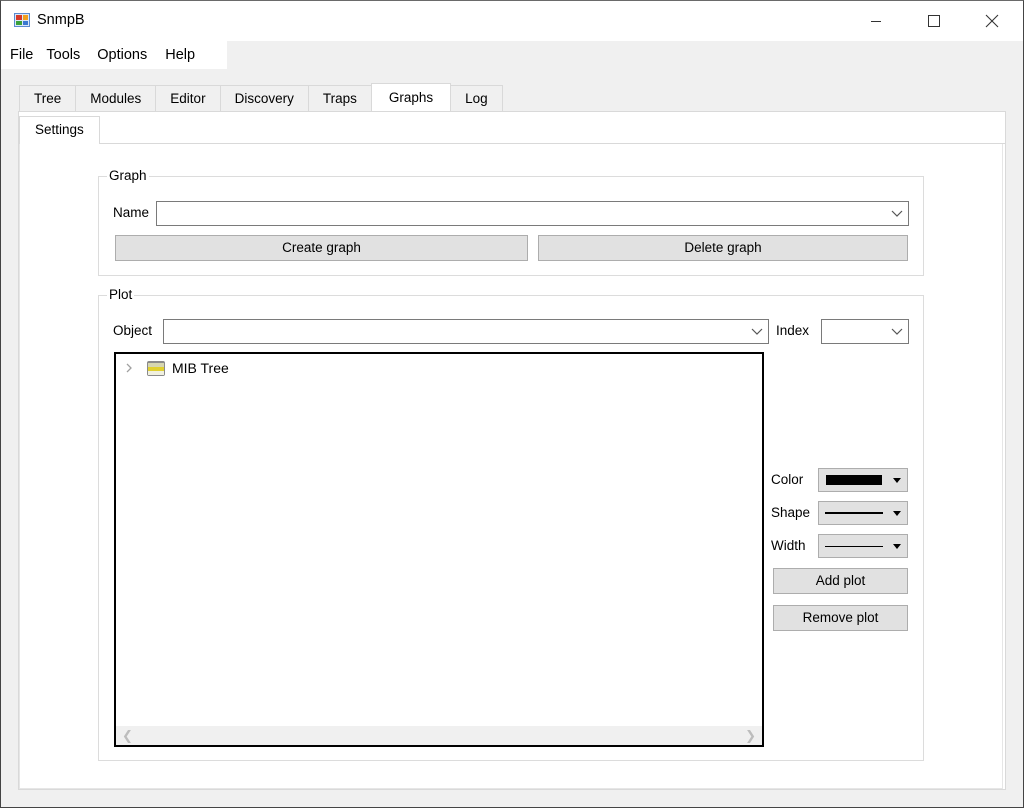  I want to click on tab-graphs: Graphs, so click(411, 97).